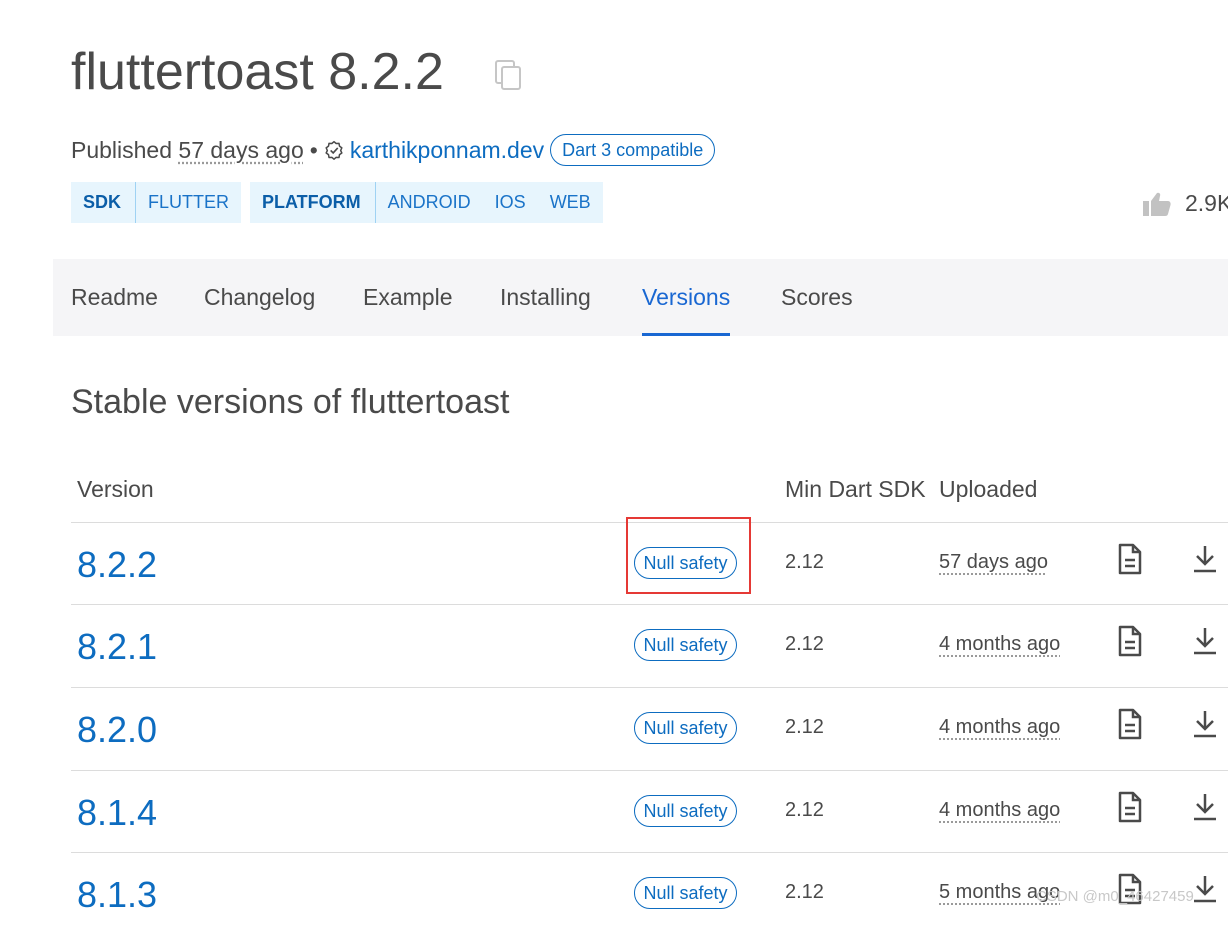 The height and width of the screenshot is (935, 1228). Describe the element at coordinates (988, 489) in the screenshot. I see `column-header-uploaded: Uploaded` at that location.